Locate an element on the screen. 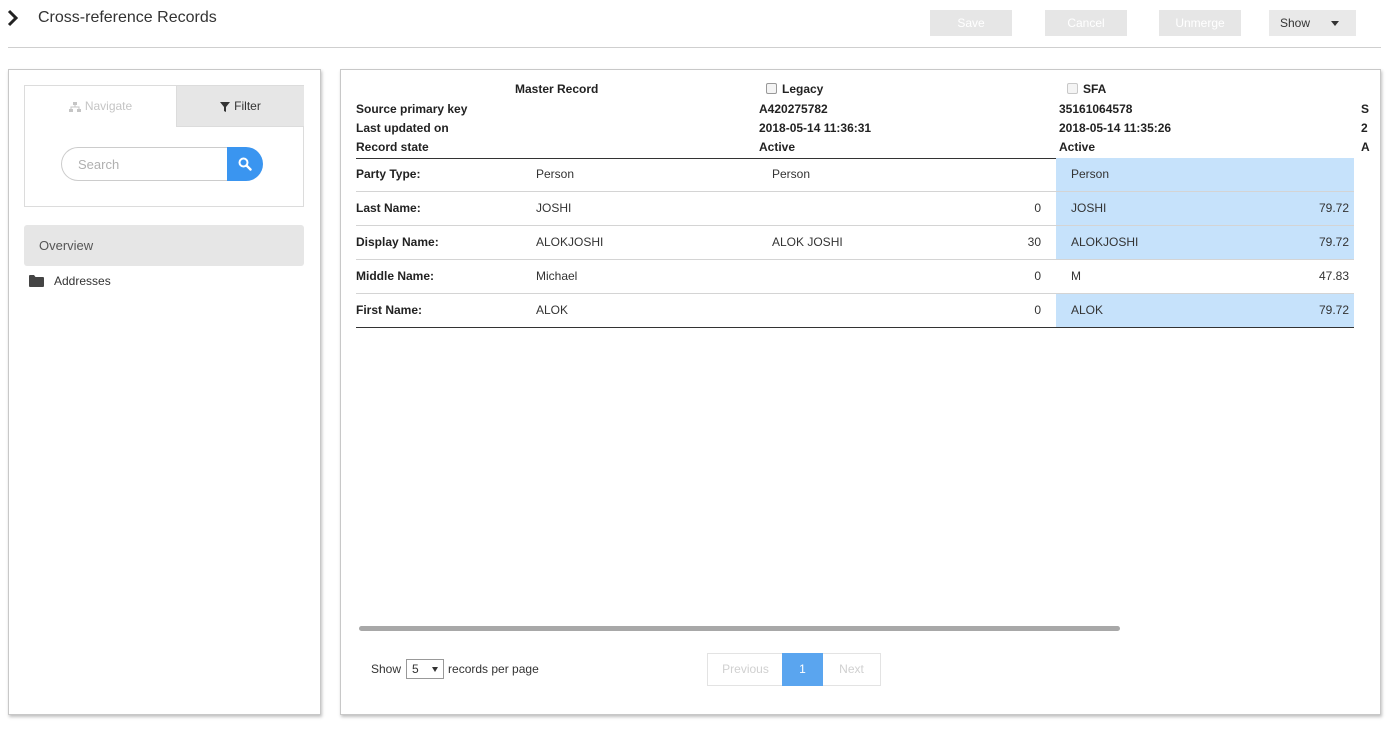 This screenshot has height=729, width=1389. sidebar-item-overview: Overview is located at coordinates (164, 245).